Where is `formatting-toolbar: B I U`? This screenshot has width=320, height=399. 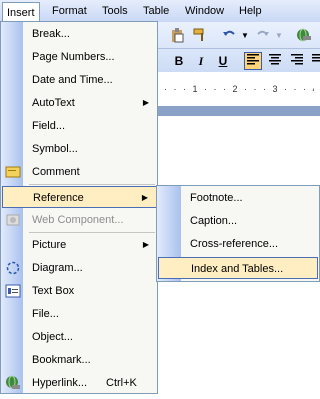
formatting-toolbar: B I U is located at coordinates (239, 60).